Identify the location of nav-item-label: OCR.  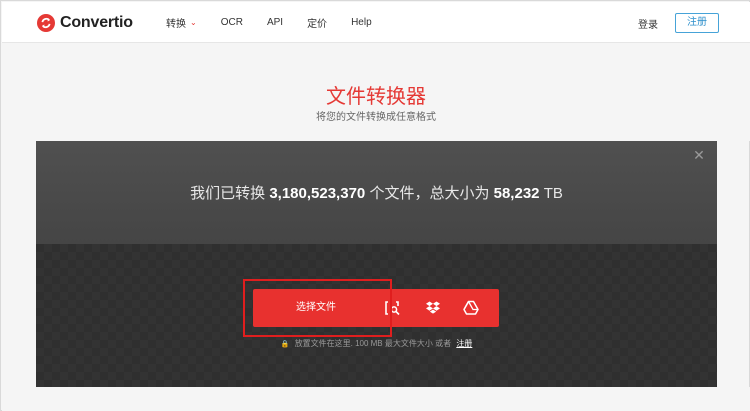
(231, 22).